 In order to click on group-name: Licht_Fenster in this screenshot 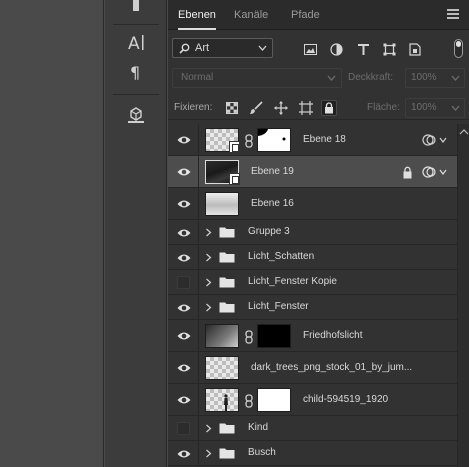, I will do `click(278, 306)`.